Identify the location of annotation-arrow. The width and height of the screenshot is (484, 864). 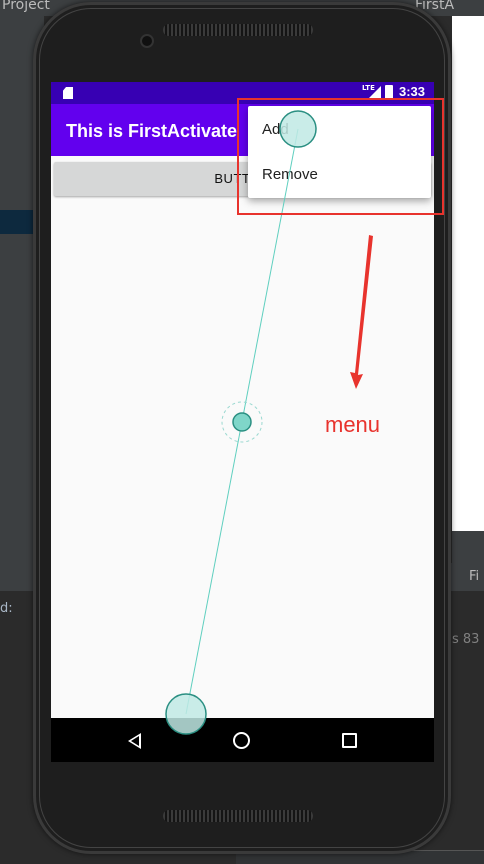
(361, 312).